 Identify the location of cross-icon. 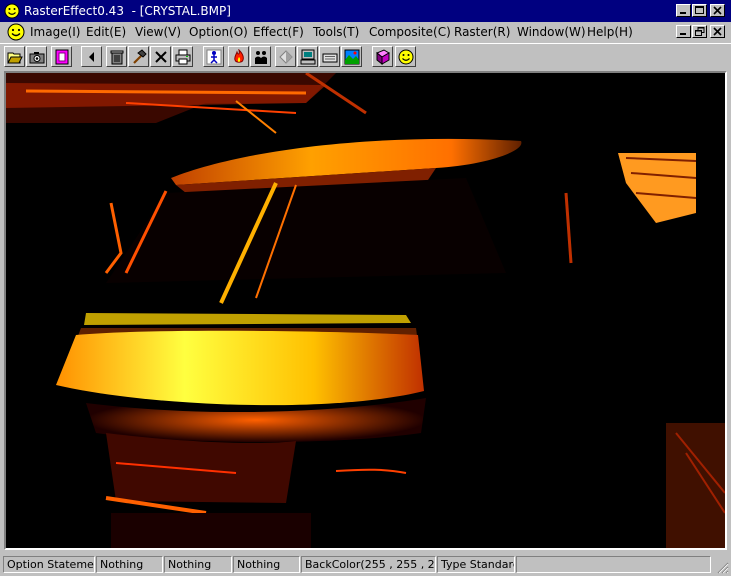
(161, 57).